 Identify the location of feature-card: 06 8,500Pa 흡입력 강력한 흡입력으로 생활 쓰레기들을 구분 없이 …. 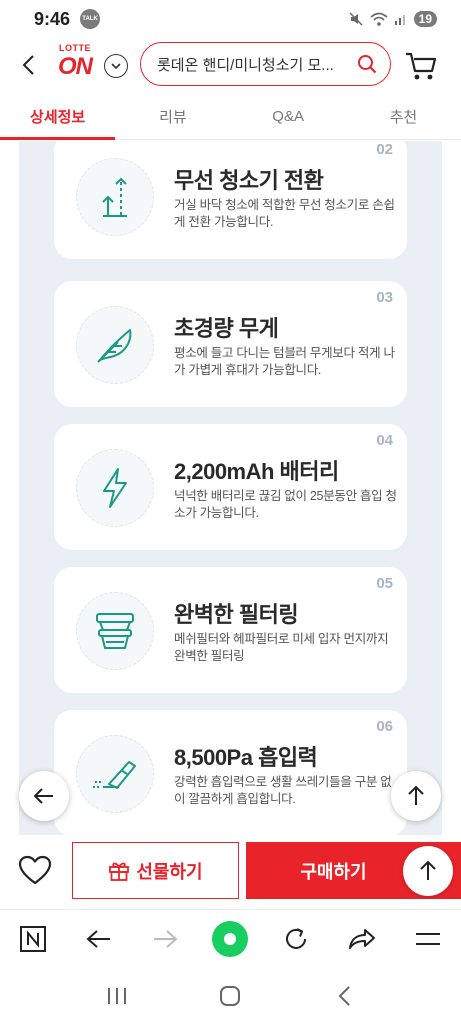
(230, 772).